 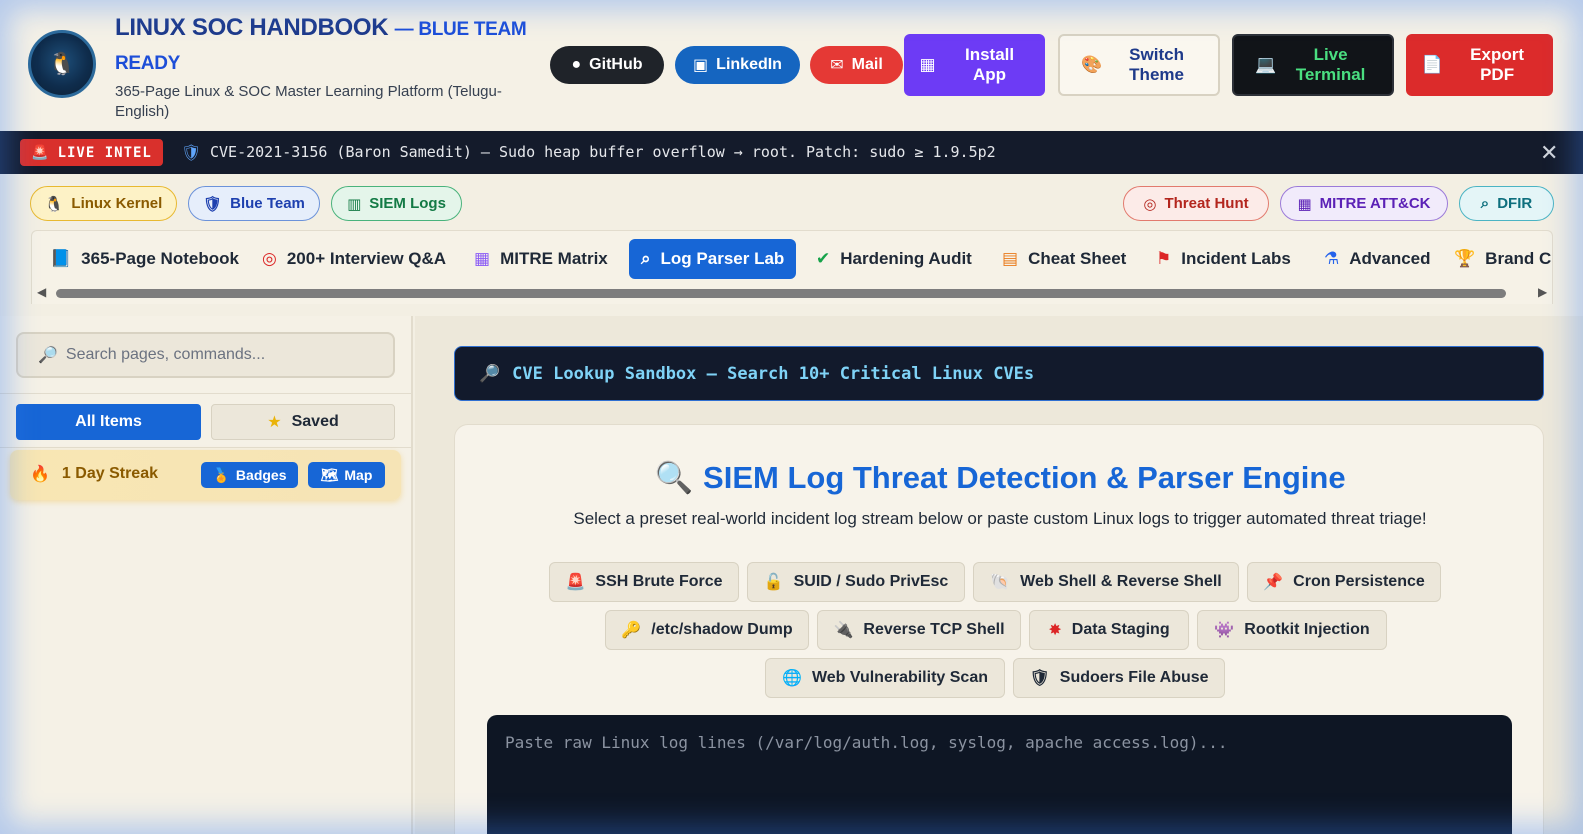 What do you see at coordinates (1106, 582) in the screenshot?
I see `preset-web-shell: 🐚 Web Shell & Reverse Shell` at bounding box center [1106, 582].